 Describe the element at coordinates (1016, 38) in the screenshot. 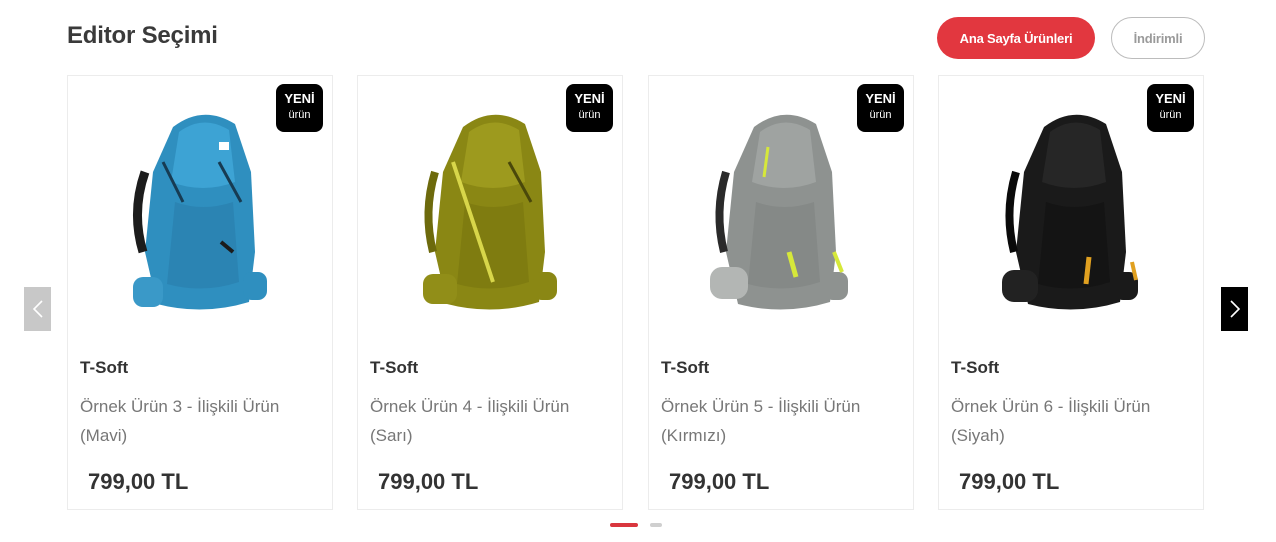

I see `tab-home-products: Ana Sayfa Ürünleri` at that location.